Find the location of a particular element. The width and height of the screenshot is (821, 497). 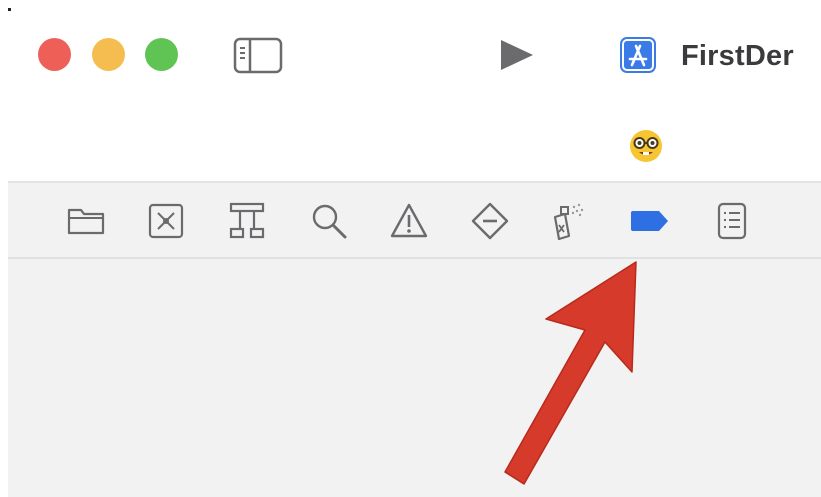

tab-debug-navigator is located at coordinates (569, 221).